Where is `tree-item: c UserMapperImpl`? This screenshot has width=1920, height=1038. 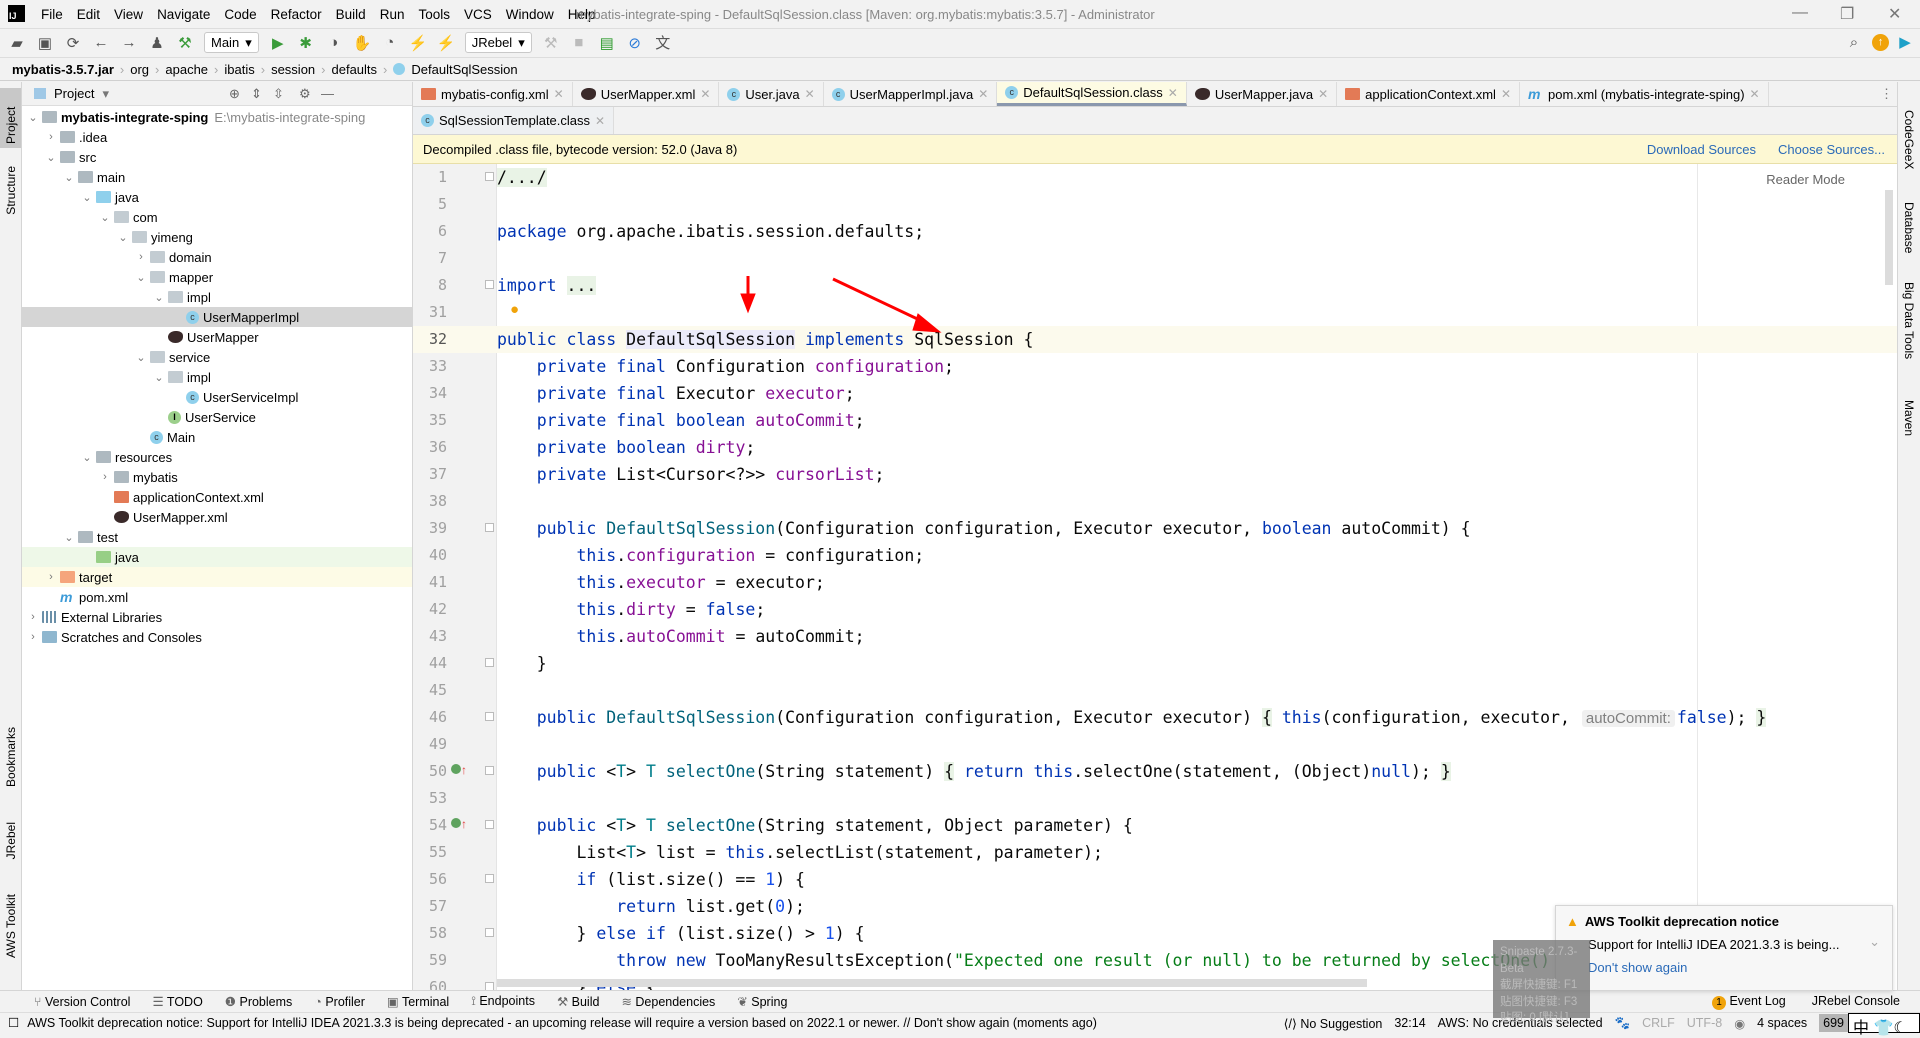
tree-item: c UserMapperImpl is located at coordinates (217, 317).